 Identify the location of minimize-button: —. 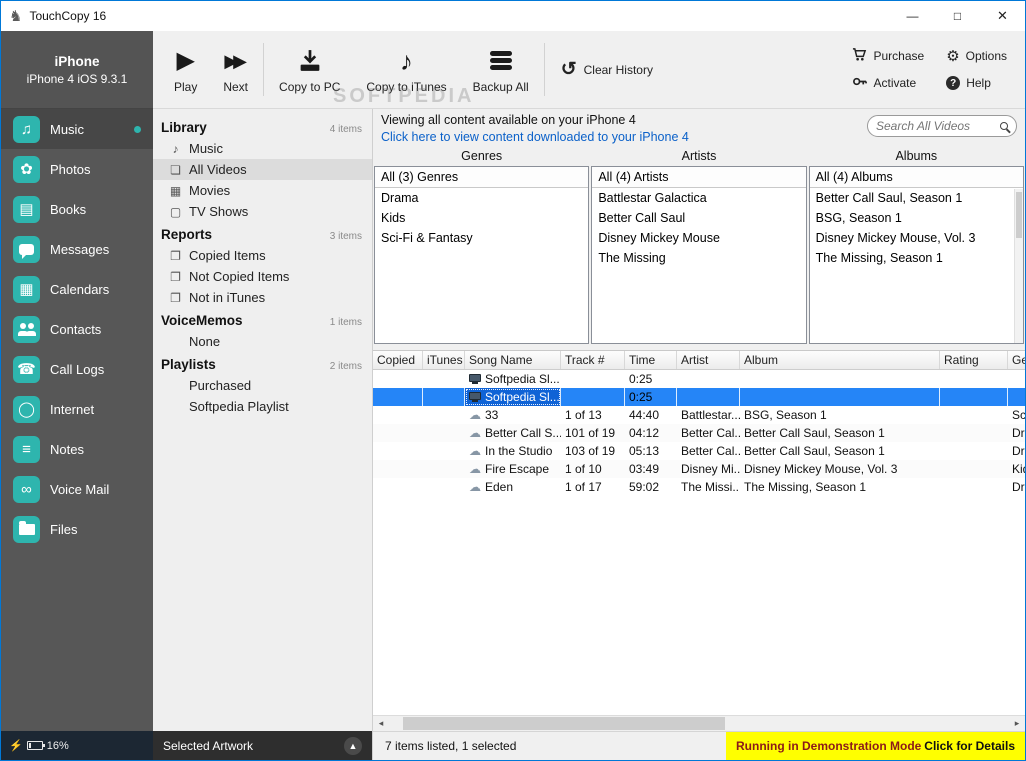
(912, 16).